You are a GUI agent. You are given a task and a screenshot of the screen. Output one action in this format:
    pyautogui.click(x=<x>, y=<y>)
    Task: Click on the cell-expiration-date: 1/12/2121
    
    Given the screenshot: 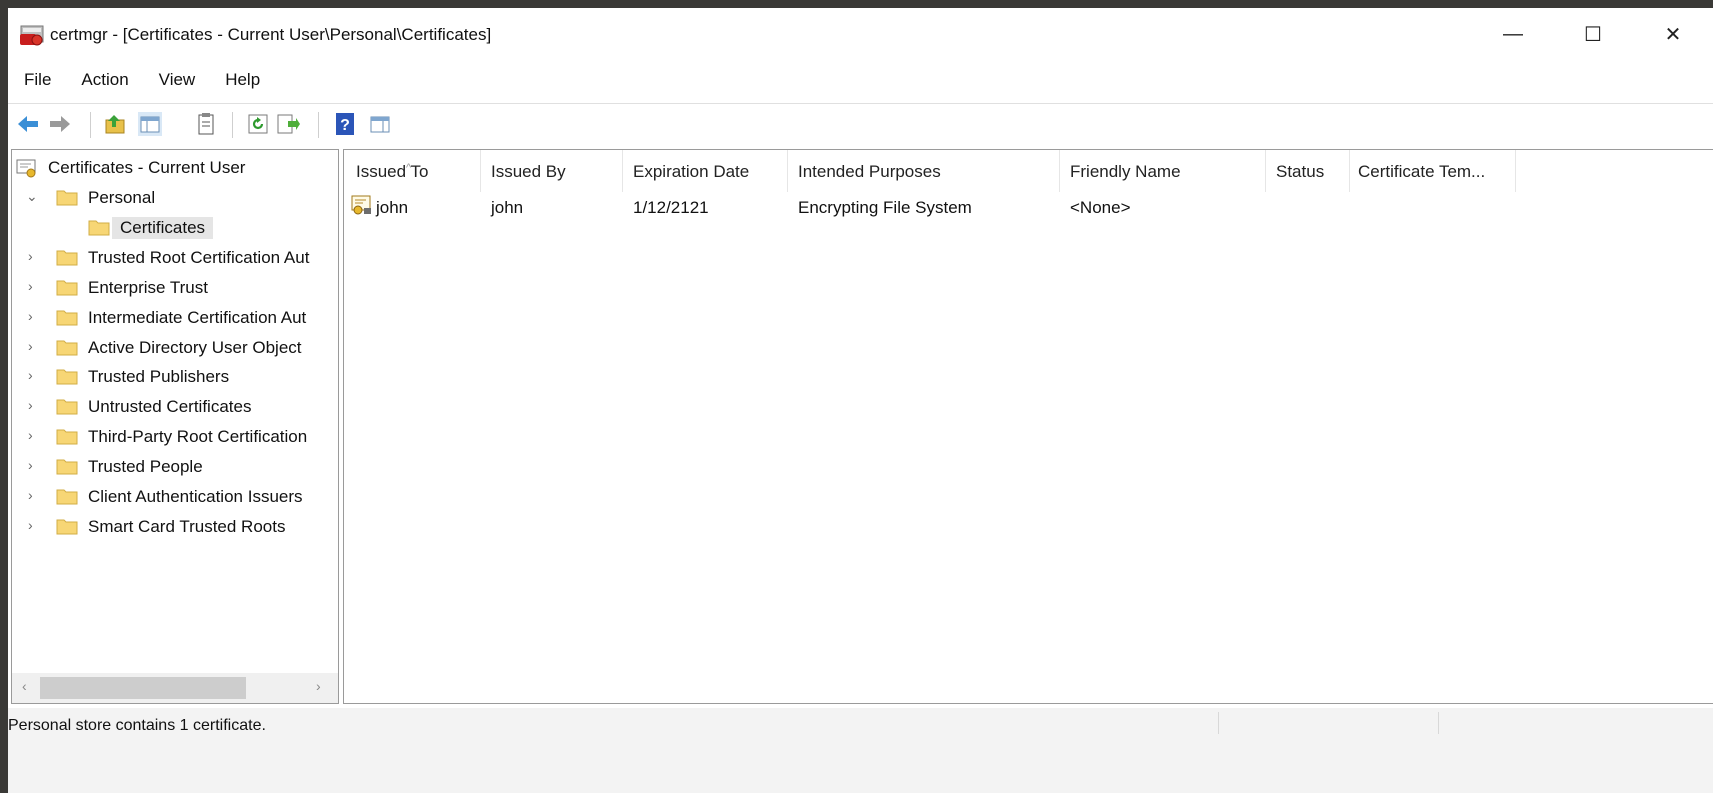 What is the action you would take?
    pyautogui.click(x=671, y=207)
    